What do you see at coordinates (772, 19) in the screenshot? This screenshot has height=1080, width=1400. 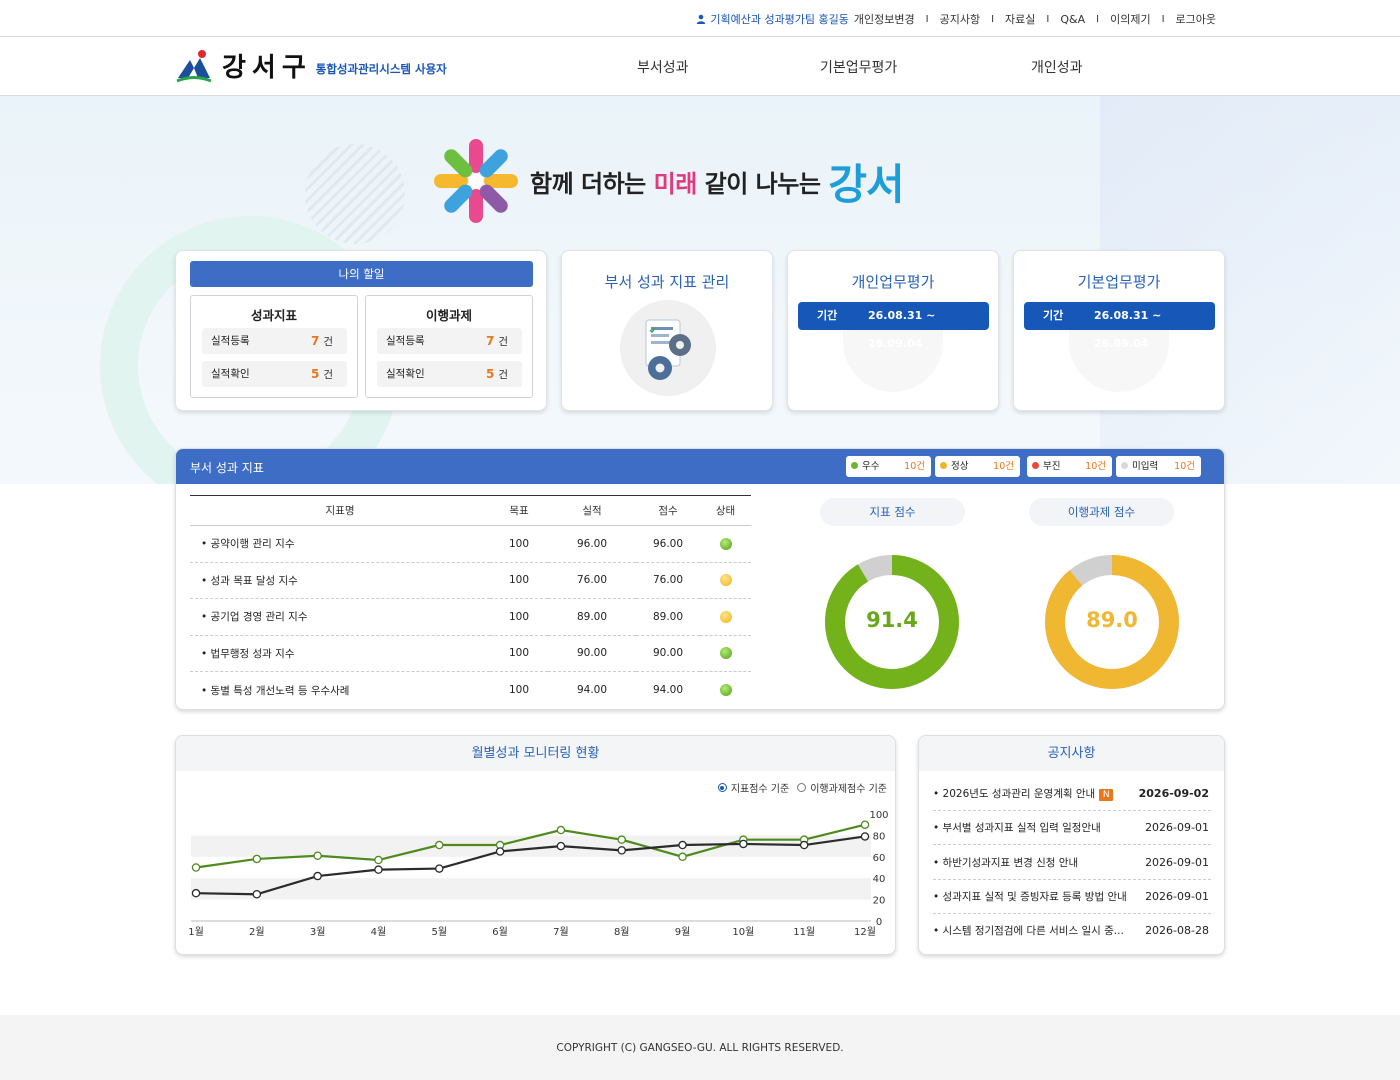 I see `user-info: 기획예산과 성과평가팀 홍길동` at bounding box center [772, 19].